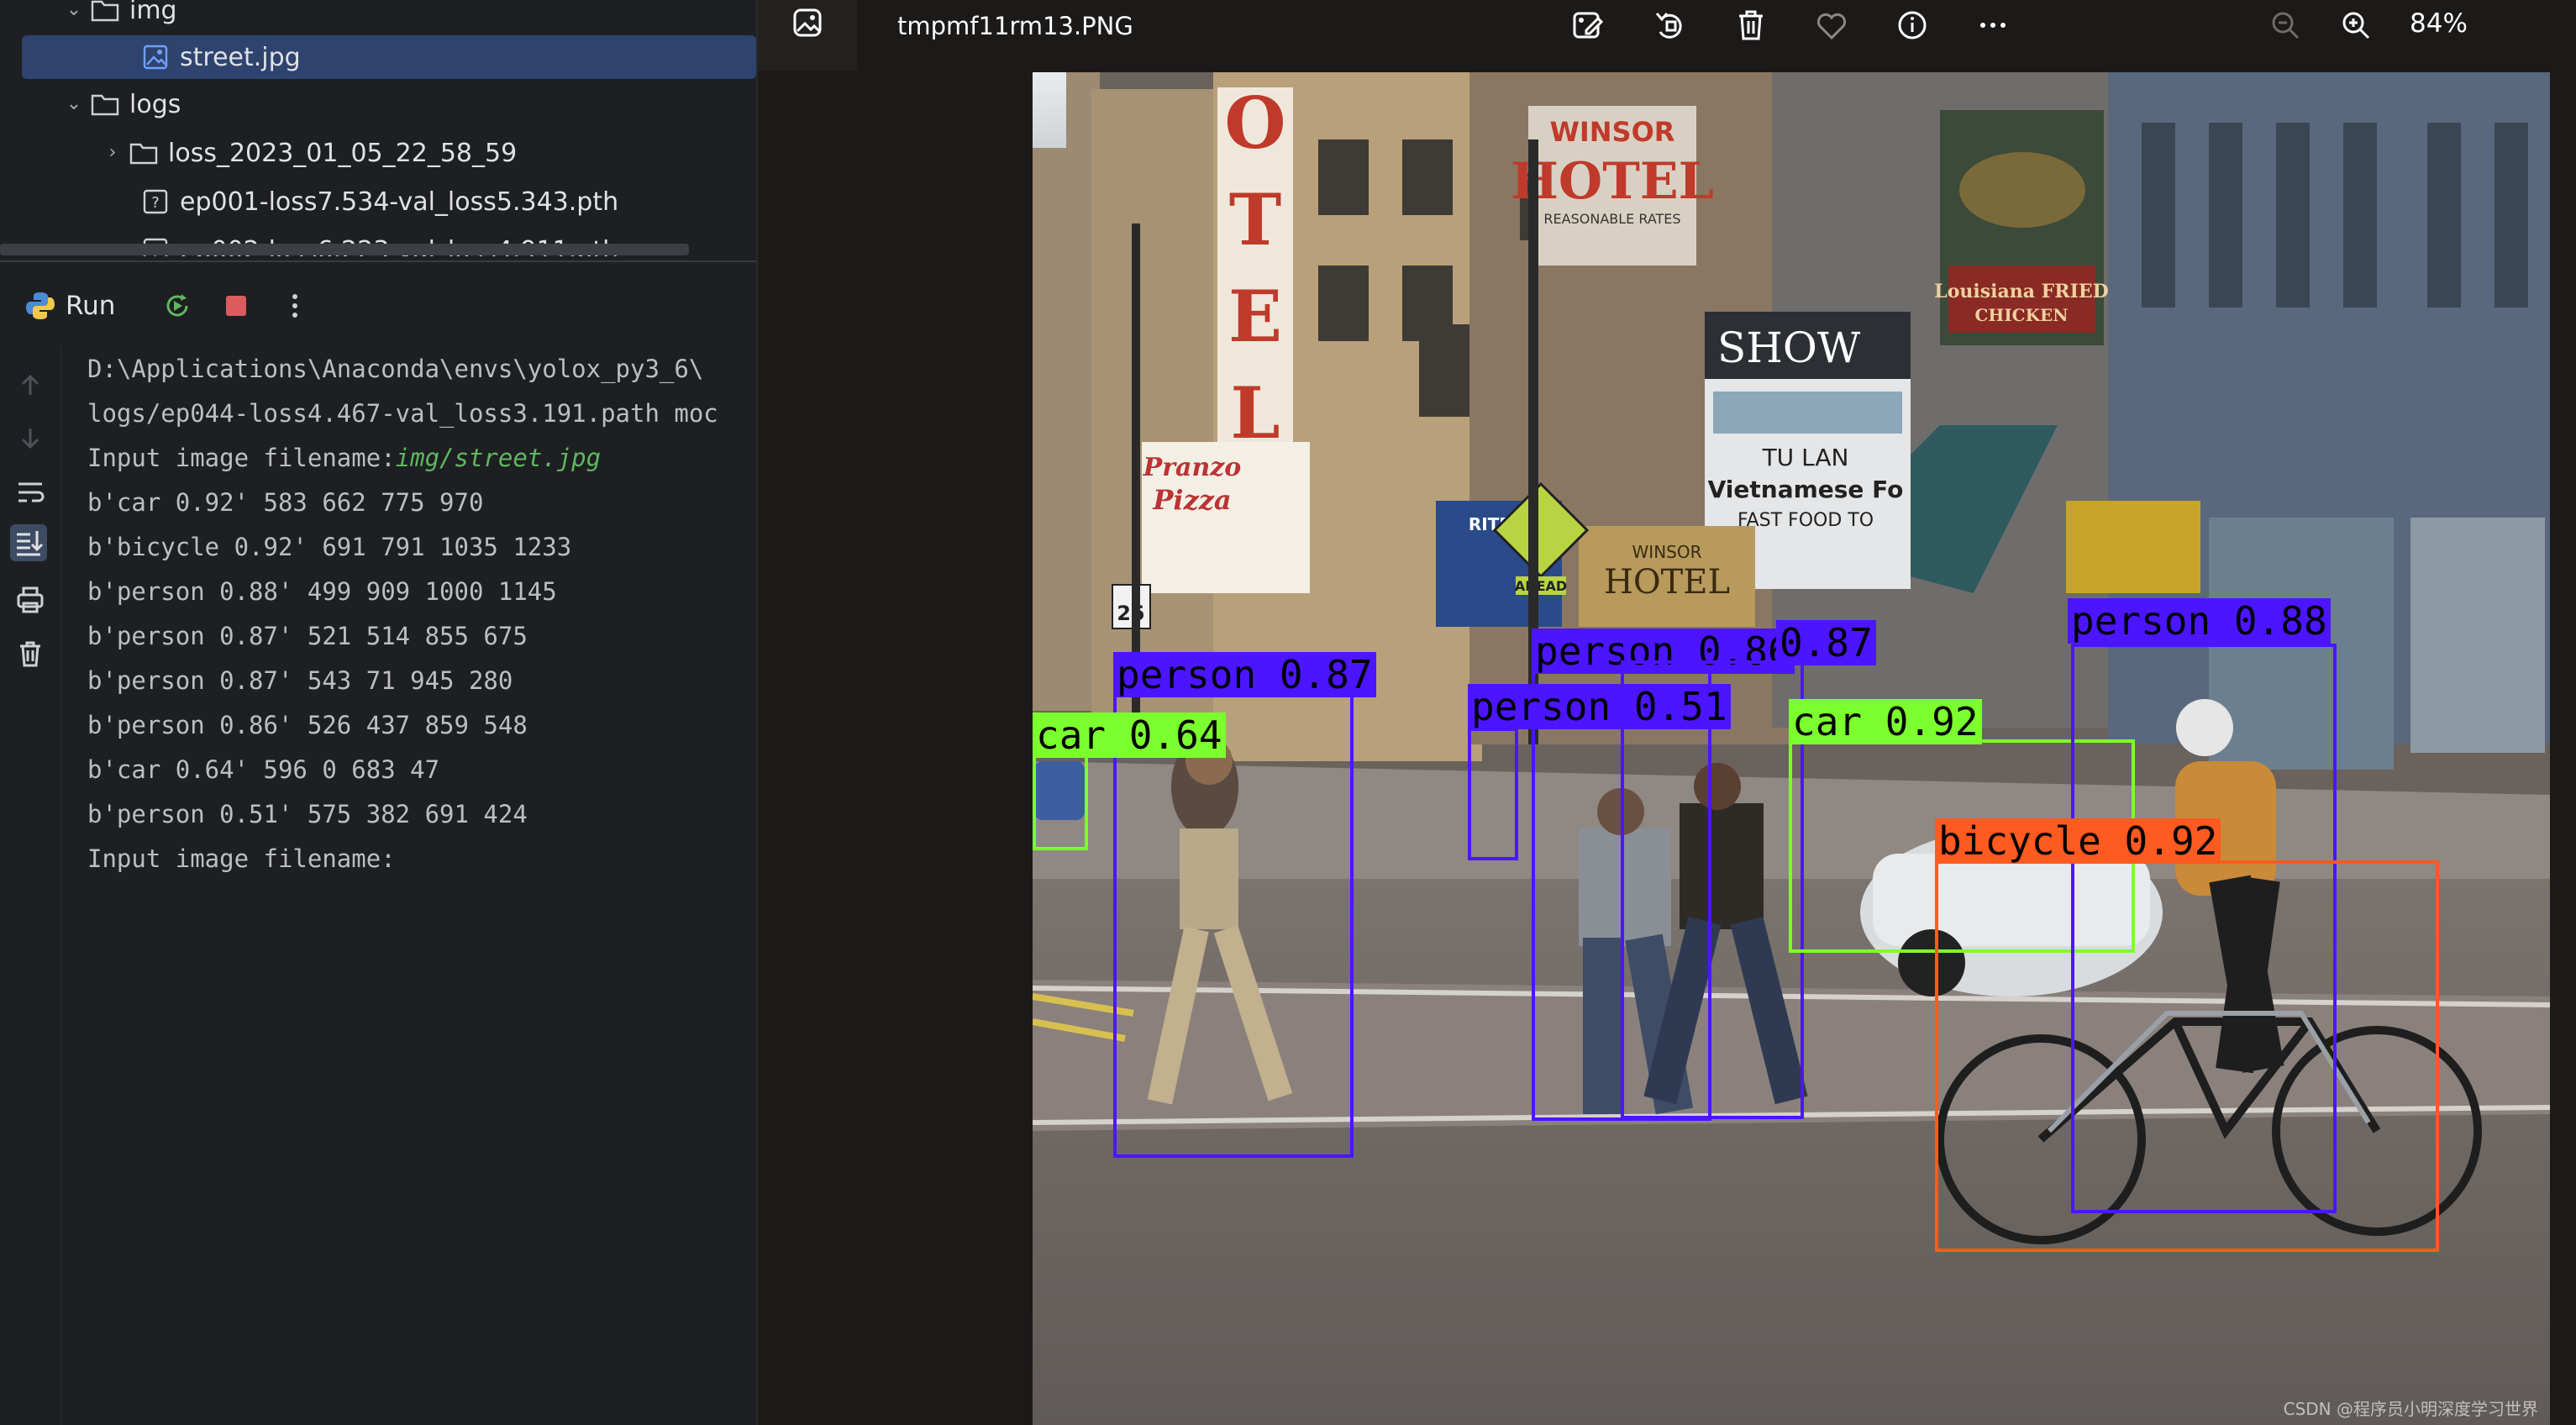 Image resolution: width=2576 pixels, height=1425 pixels. Describe the element at coordinates (295, 306) in the screenshot. I see `more-vertical-icon` at that location.